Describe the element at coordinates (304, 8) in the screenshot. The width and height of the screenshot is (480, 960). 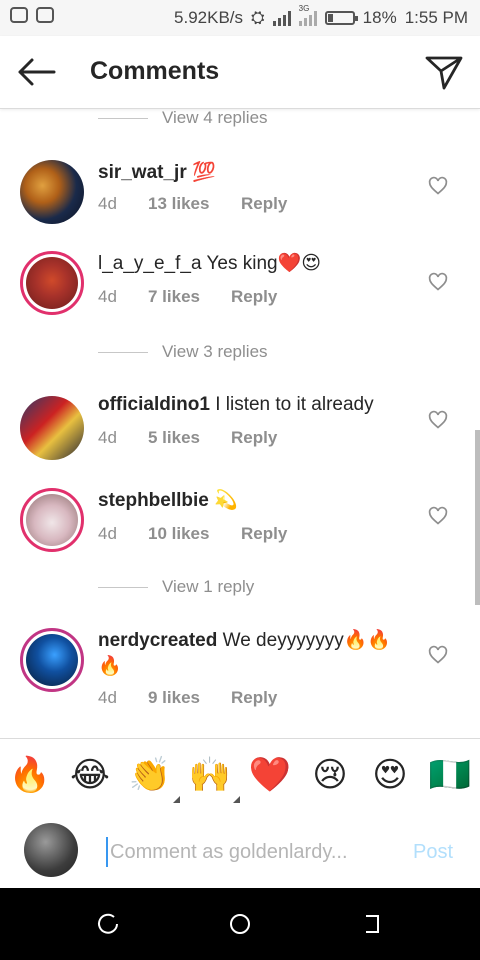
I see `network-type: 3G` at that location.